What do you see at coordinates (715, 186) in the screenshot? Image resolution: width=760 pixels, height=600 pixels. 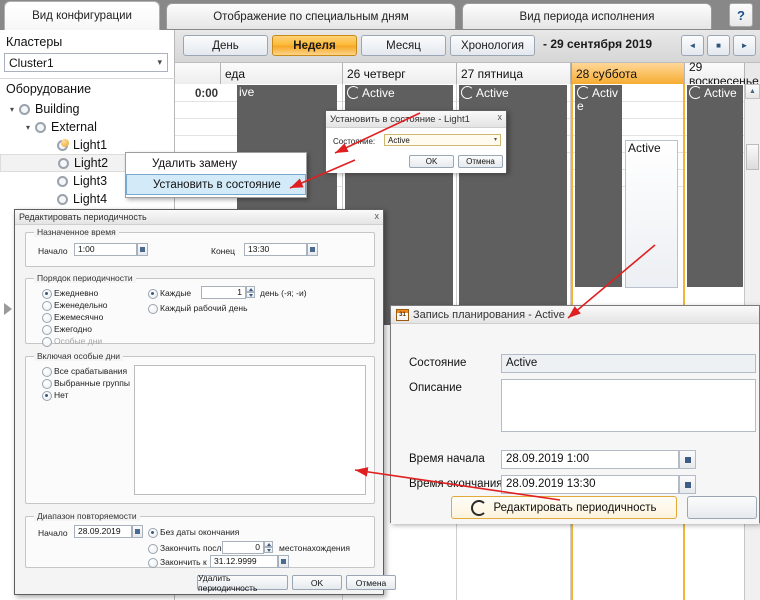 I see `appointment-block: Active` at bounding box center [715, 186].